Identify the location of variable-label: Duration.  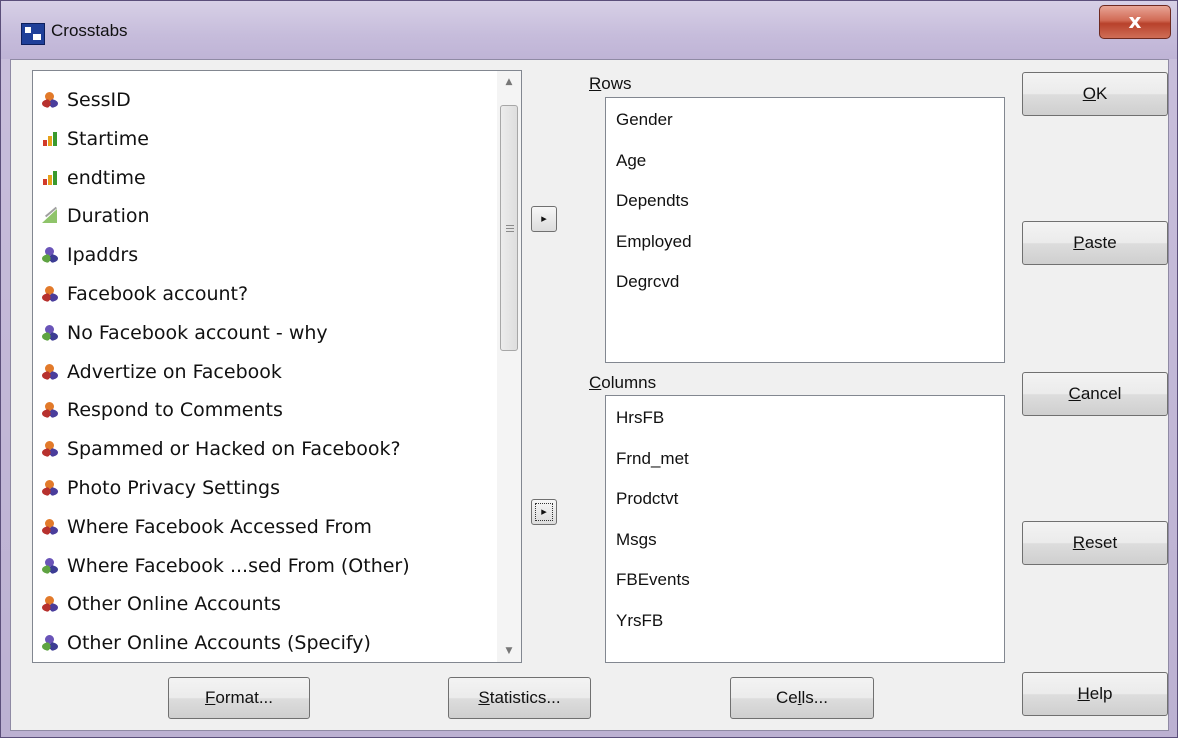
(108, 216).